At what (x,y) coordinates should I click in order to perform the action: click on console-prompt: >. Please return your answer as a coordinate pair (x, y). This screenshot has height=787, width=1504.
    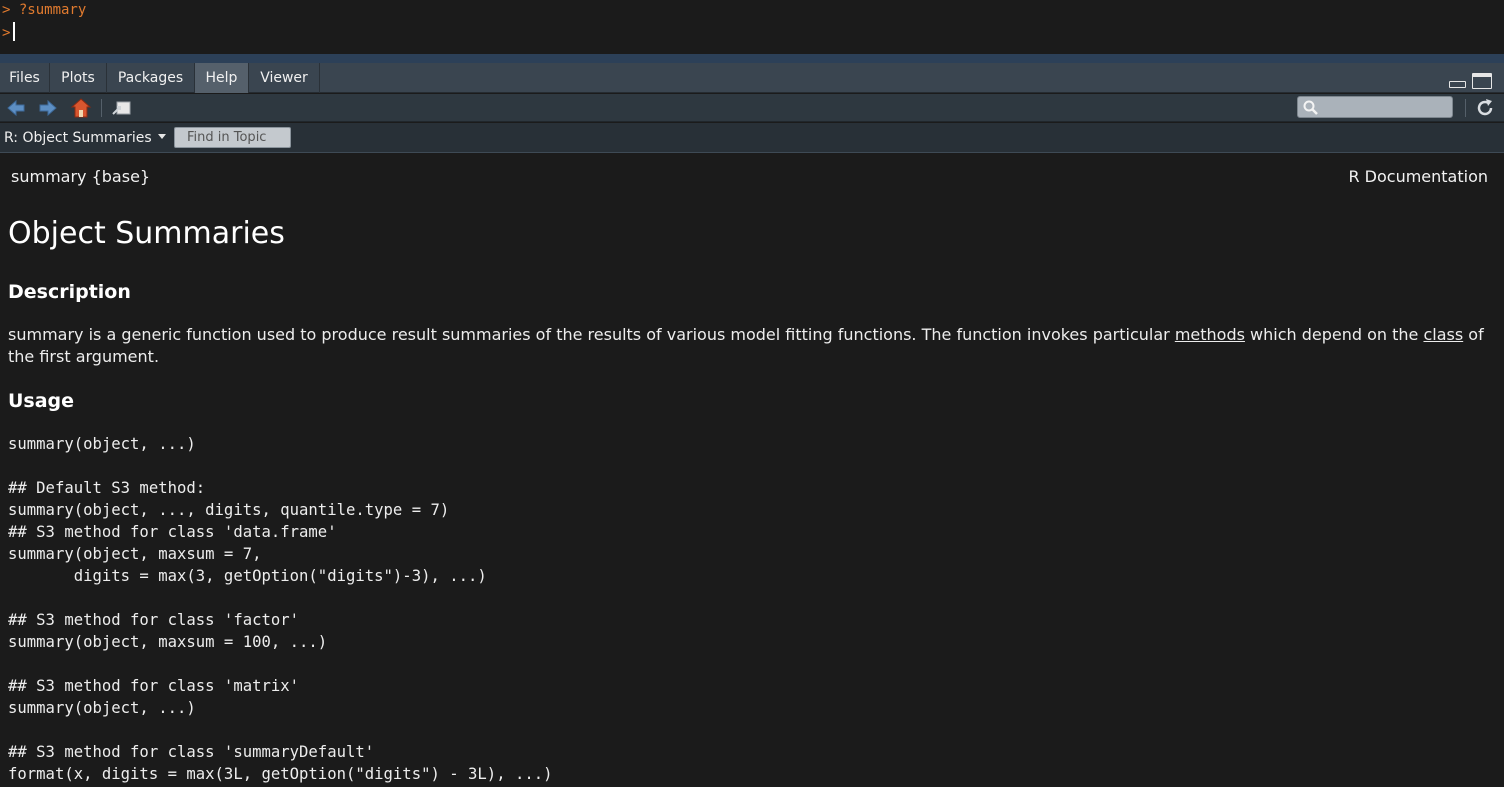
    Looking at the image, I should click on (6, 33).